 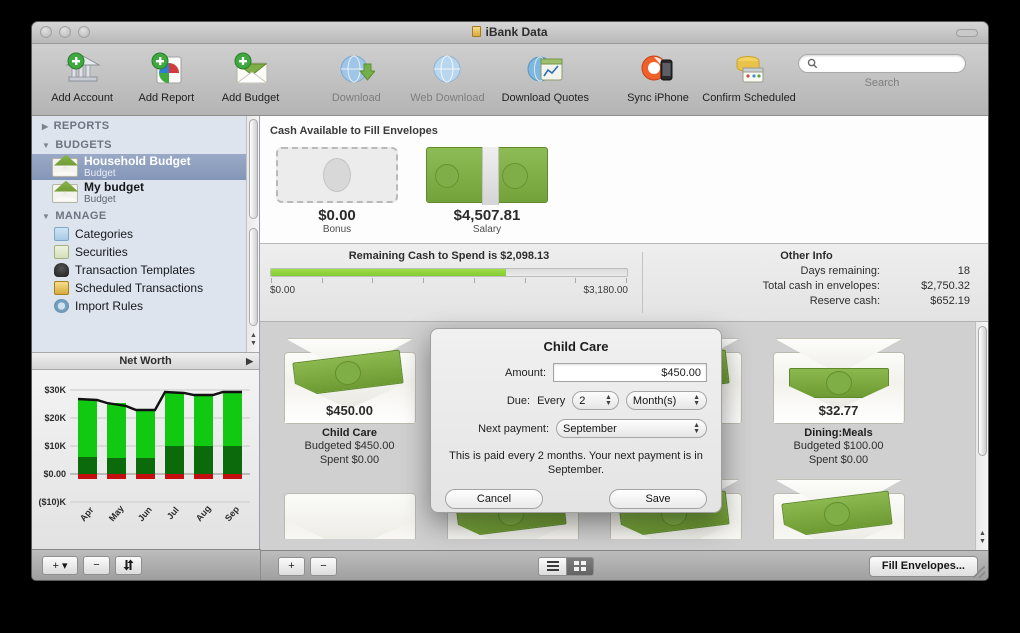 What do you see at coordinates (116, 513) in the screenshot?
I see `svg-text: May` at bounding box center [116, 513].